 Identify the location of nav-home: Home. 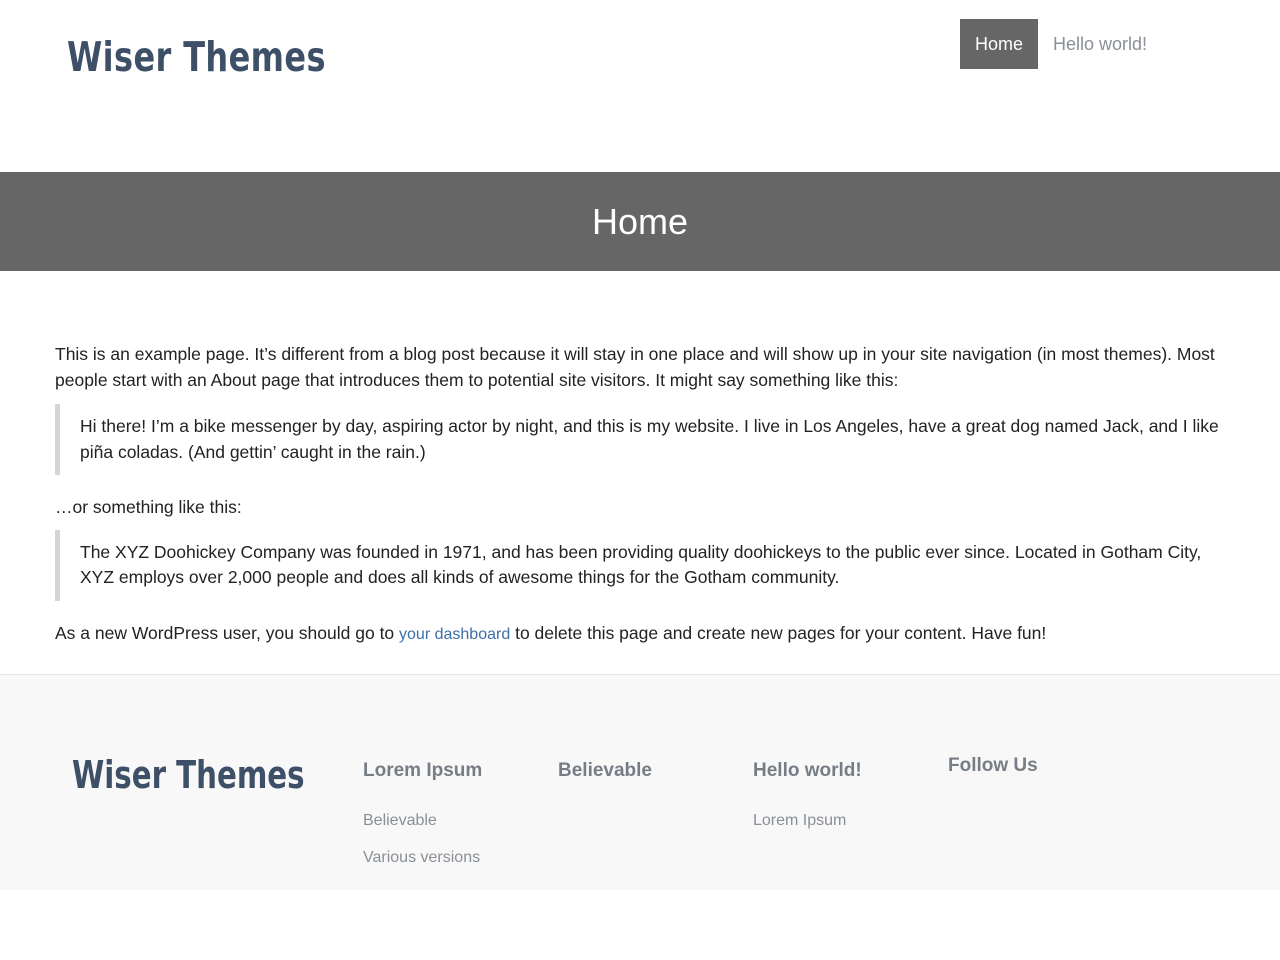
(999, 44).